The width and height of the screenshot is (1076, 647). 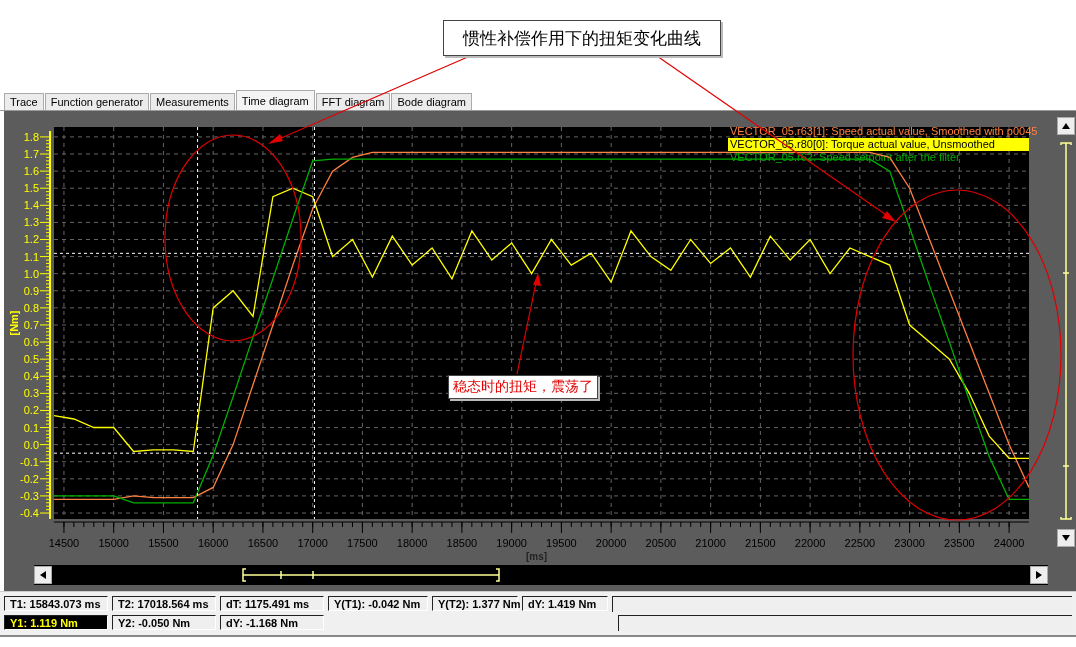 What do you see at coordinates (31, 324) in the screenshot?
I see `y-tick-label: 0.7` at bounding box center [31, 324].